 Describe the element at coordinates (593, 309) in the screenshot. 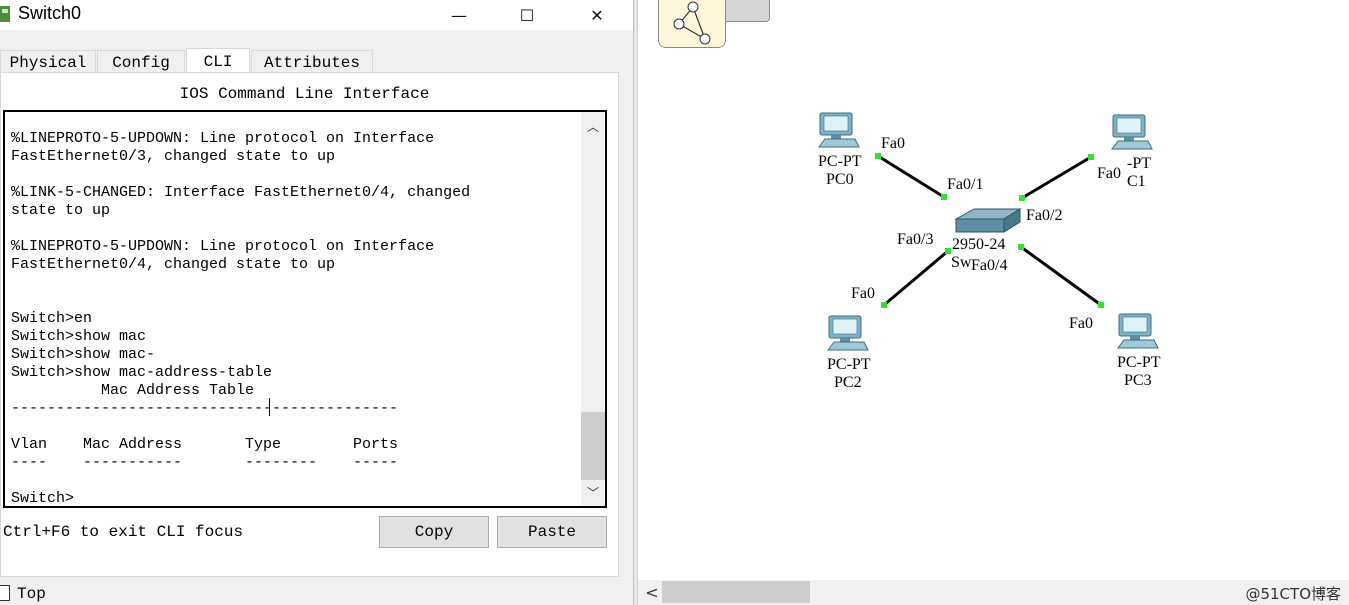

I see `console-scrollbar: ︿ ﹀` at that location.